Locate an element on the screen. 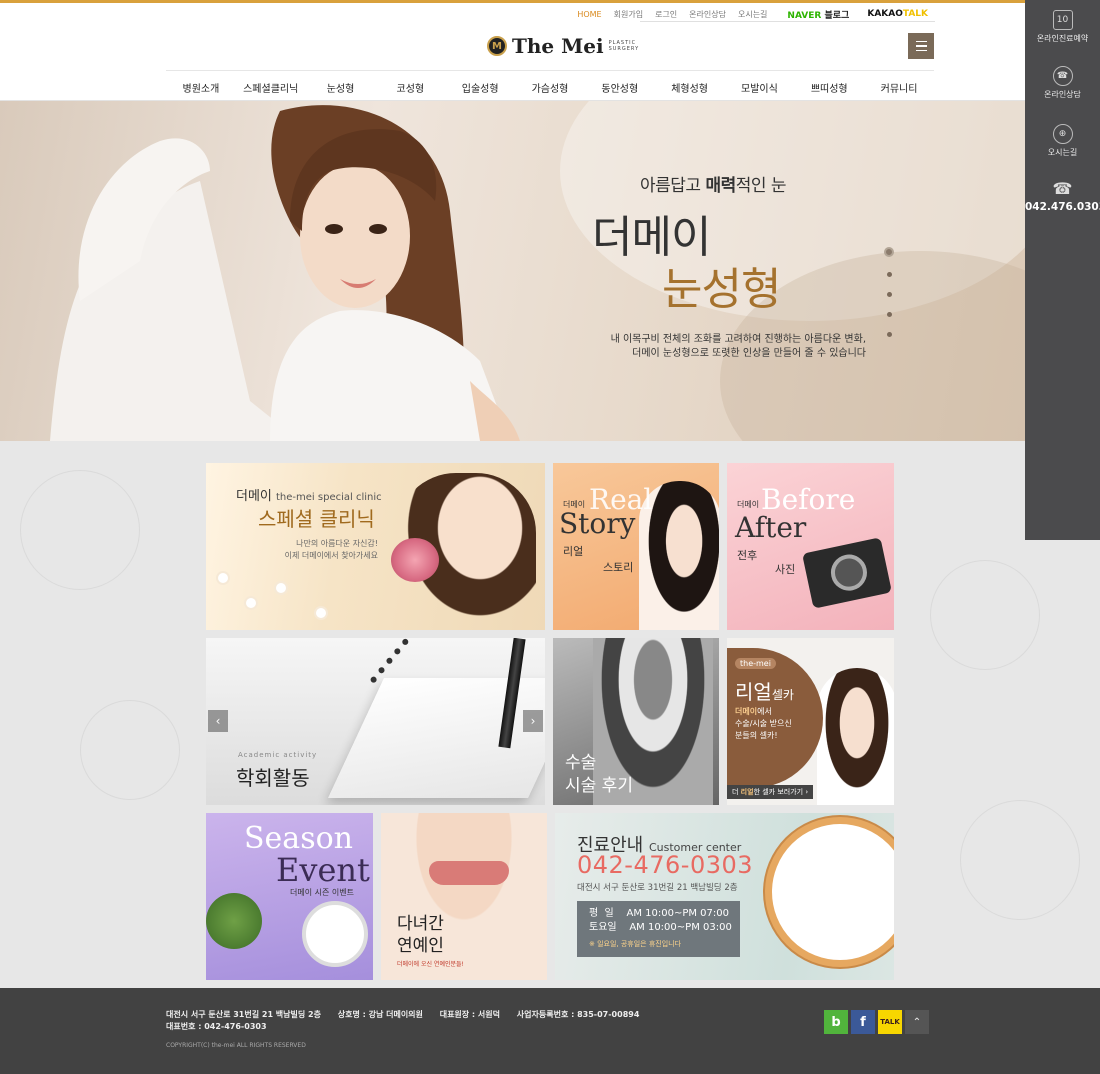 This screenshot has height=1074, width=1100. logo-text: The Mei is located at coordinates (558, 46).